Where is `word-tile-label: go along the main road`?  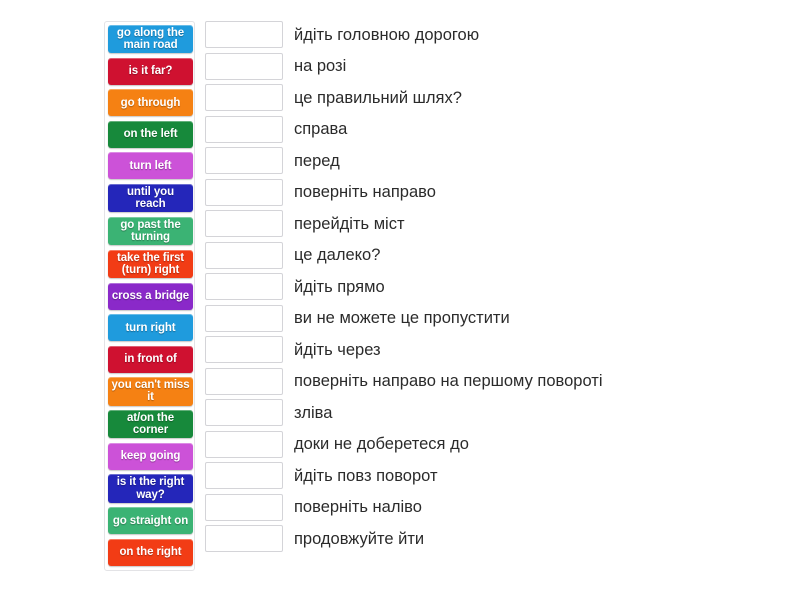 word-tile-label: go along the main road is located at coordinates (150, 39).